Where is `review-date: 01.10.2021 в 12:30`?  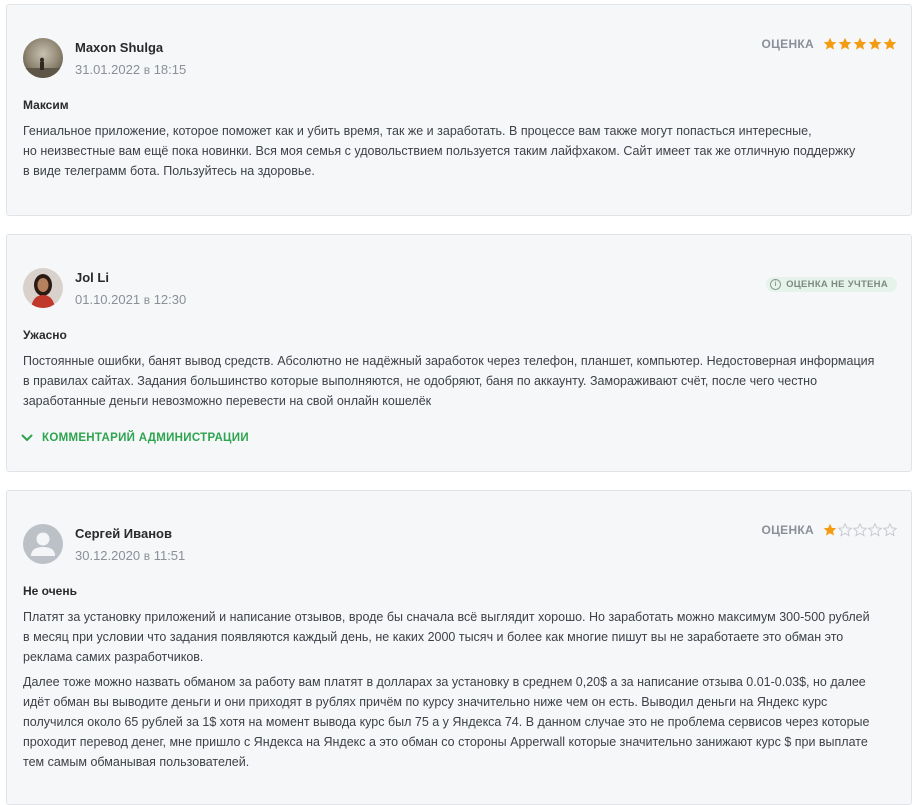 review-date: 01.10.2021 в 12:30 is located at coordinates (131, 299).